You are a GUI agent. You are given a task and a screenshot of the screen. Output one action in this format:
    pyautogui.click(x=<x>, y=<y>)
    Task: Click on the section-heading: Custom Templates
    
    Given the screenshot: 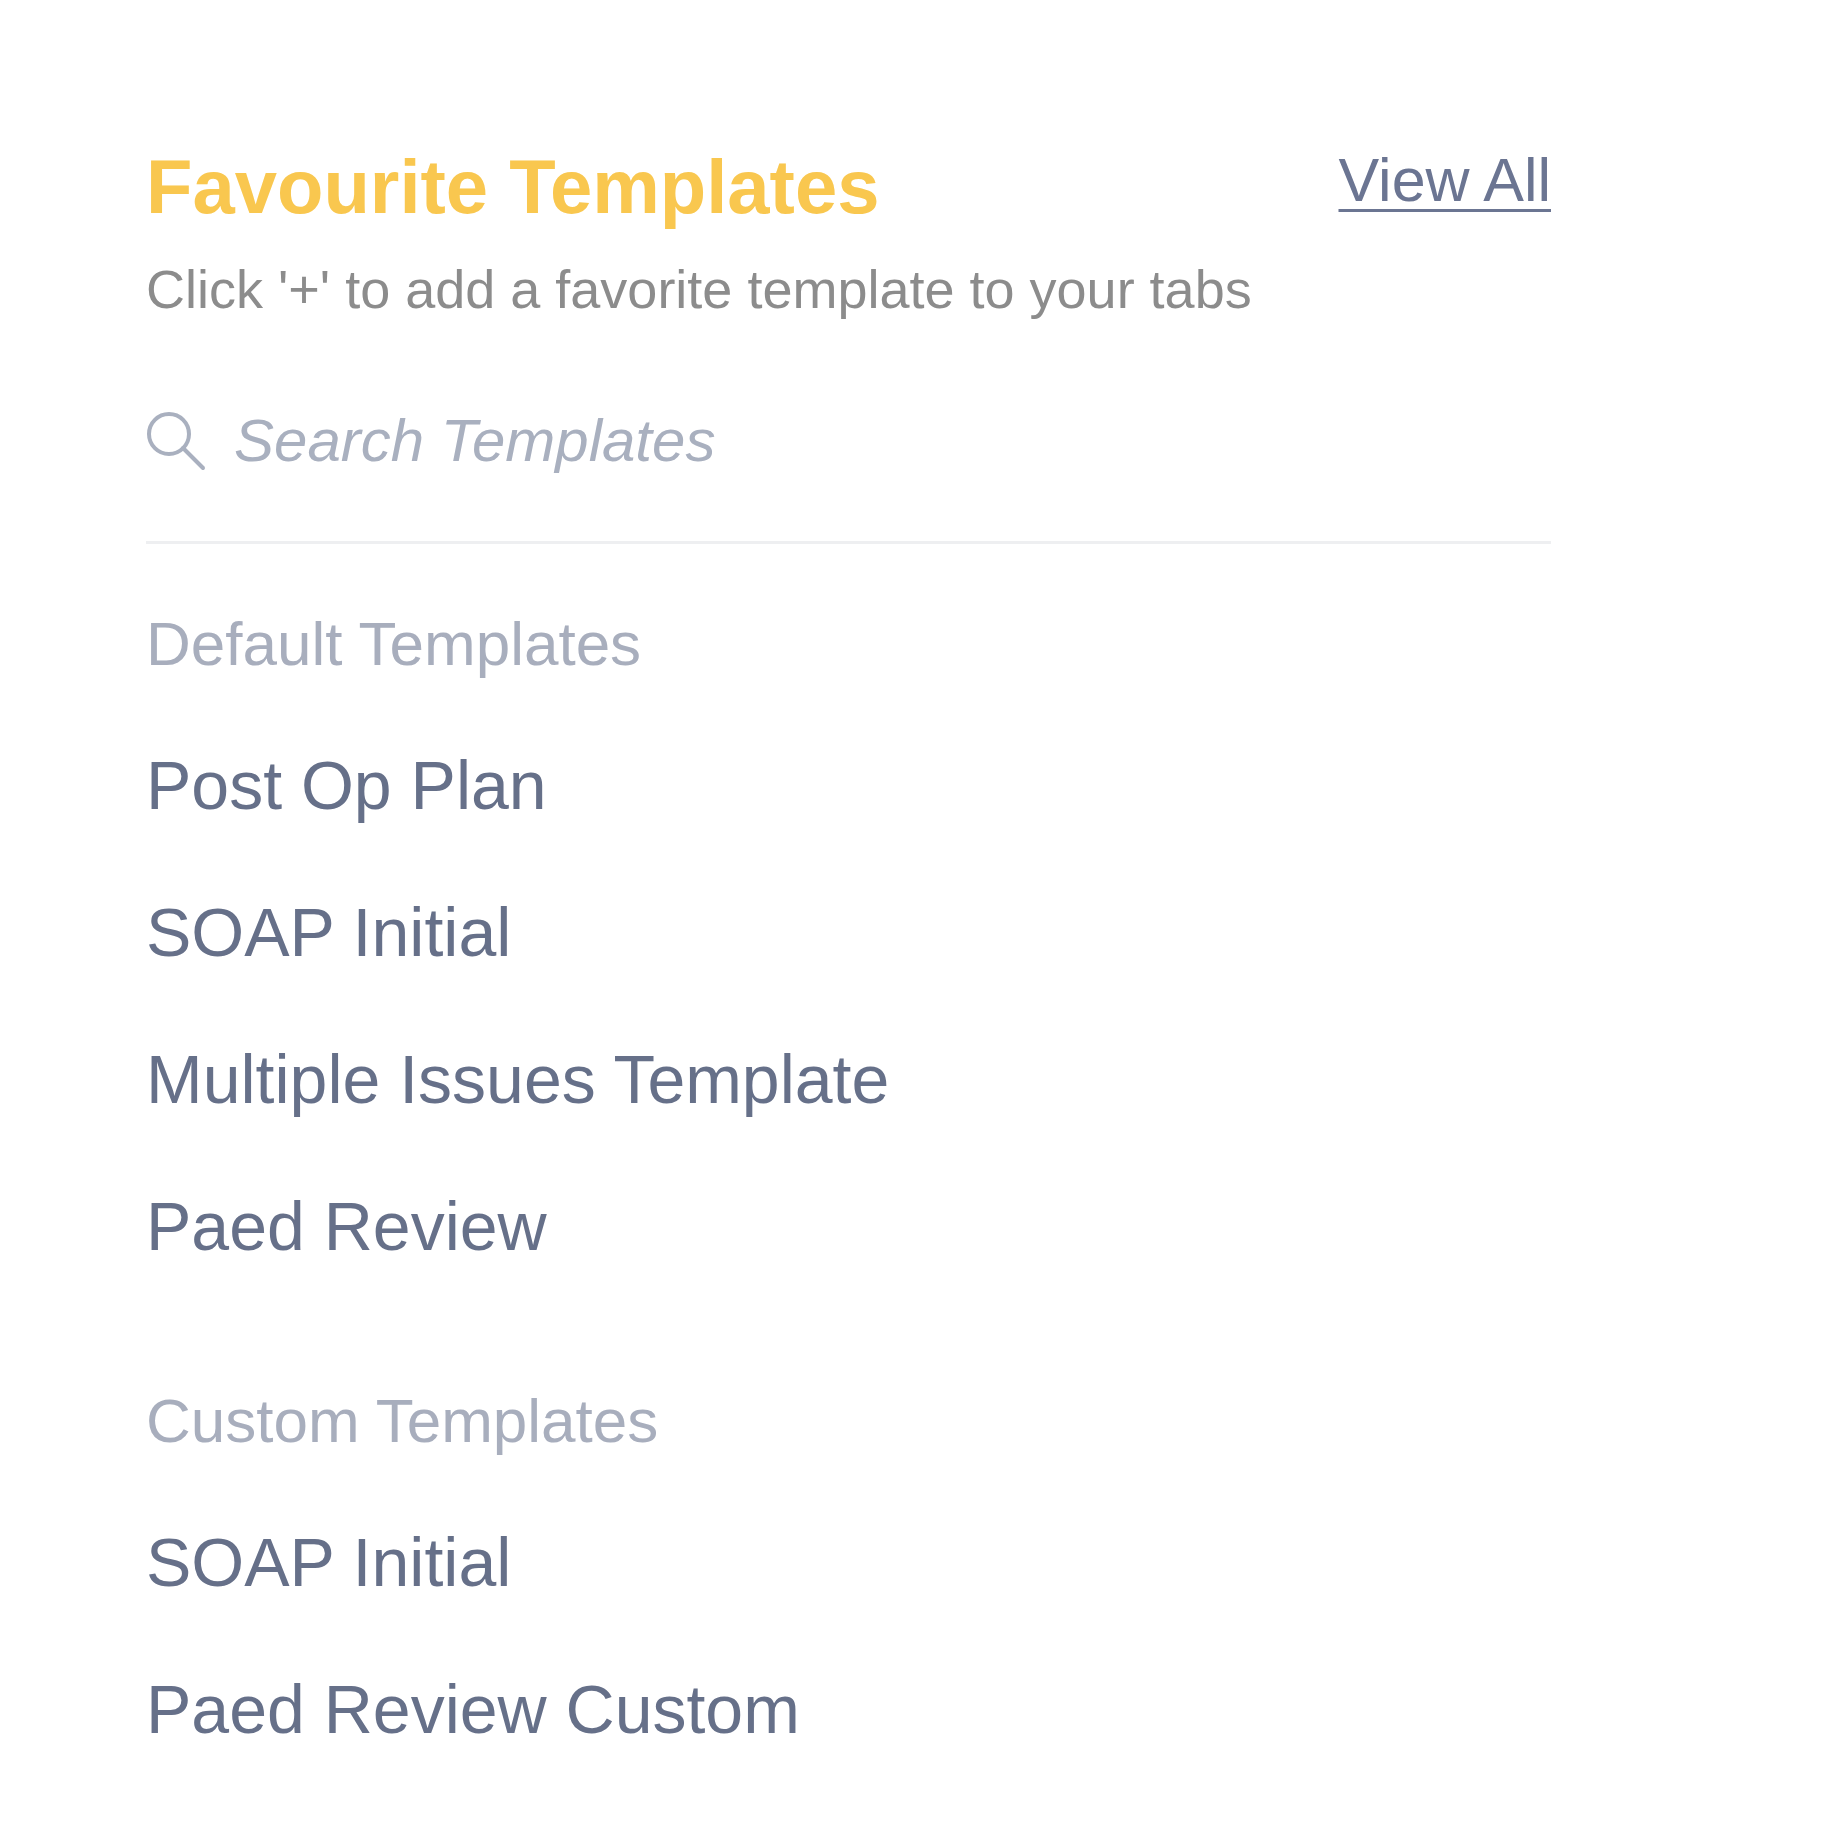 What is the action you would take?
    pyautogui.click(x=403, y=1421)
    